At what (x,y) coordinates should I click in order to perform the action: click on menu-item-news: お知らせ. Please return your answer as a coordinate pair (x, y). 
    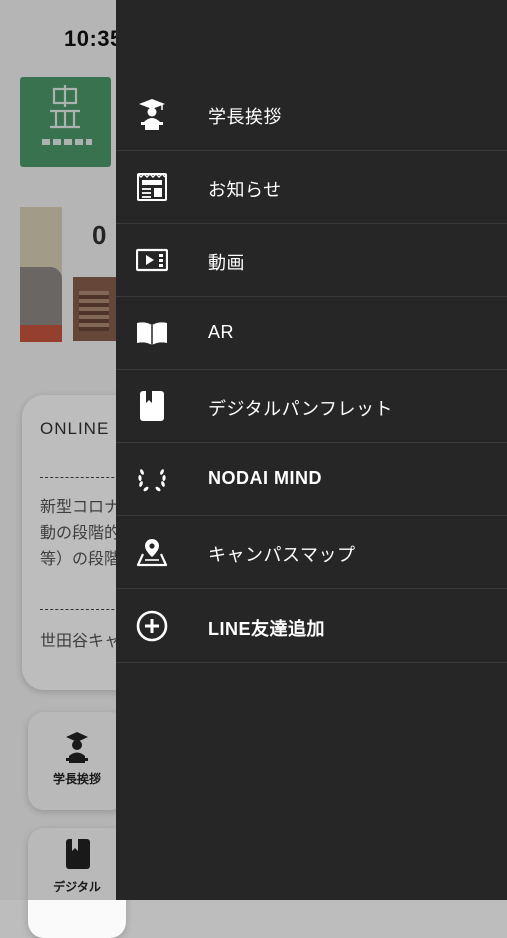
    Looking at the image, I should click on (311, 187).